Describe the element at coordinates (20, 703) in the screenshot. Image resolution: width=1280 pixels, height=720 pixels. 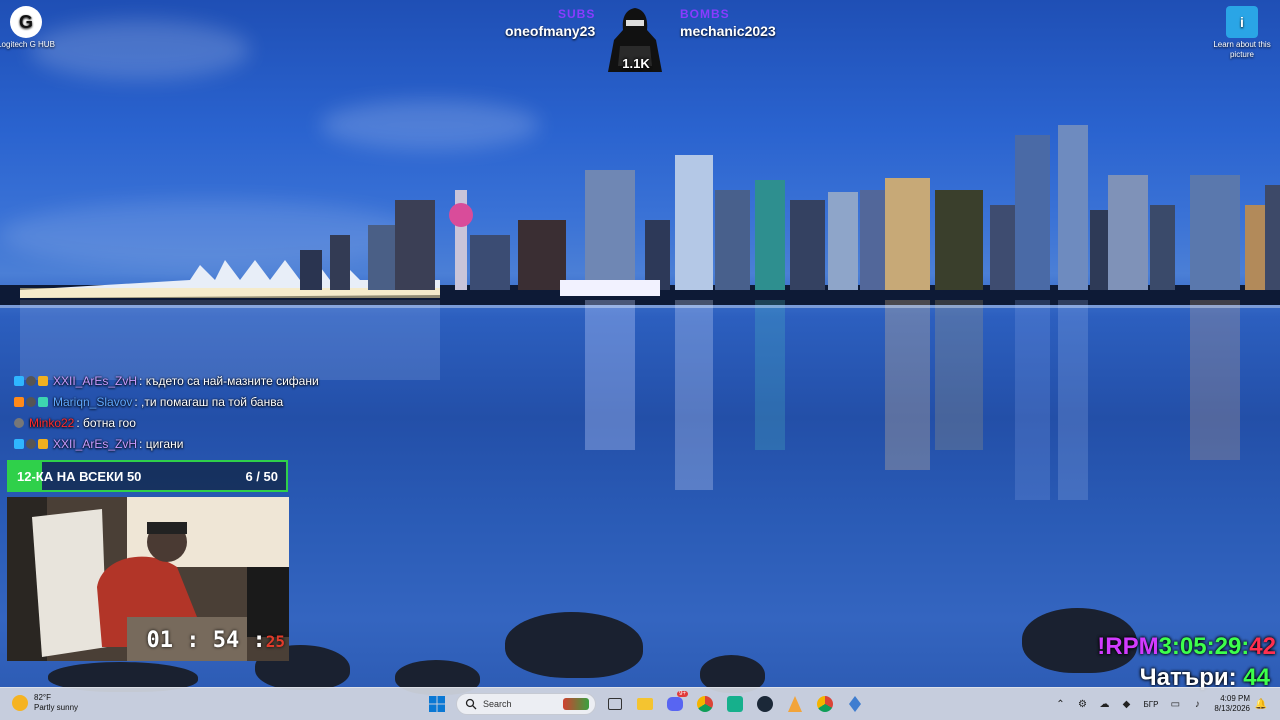
I see `partly-sunny-icon` at that location.